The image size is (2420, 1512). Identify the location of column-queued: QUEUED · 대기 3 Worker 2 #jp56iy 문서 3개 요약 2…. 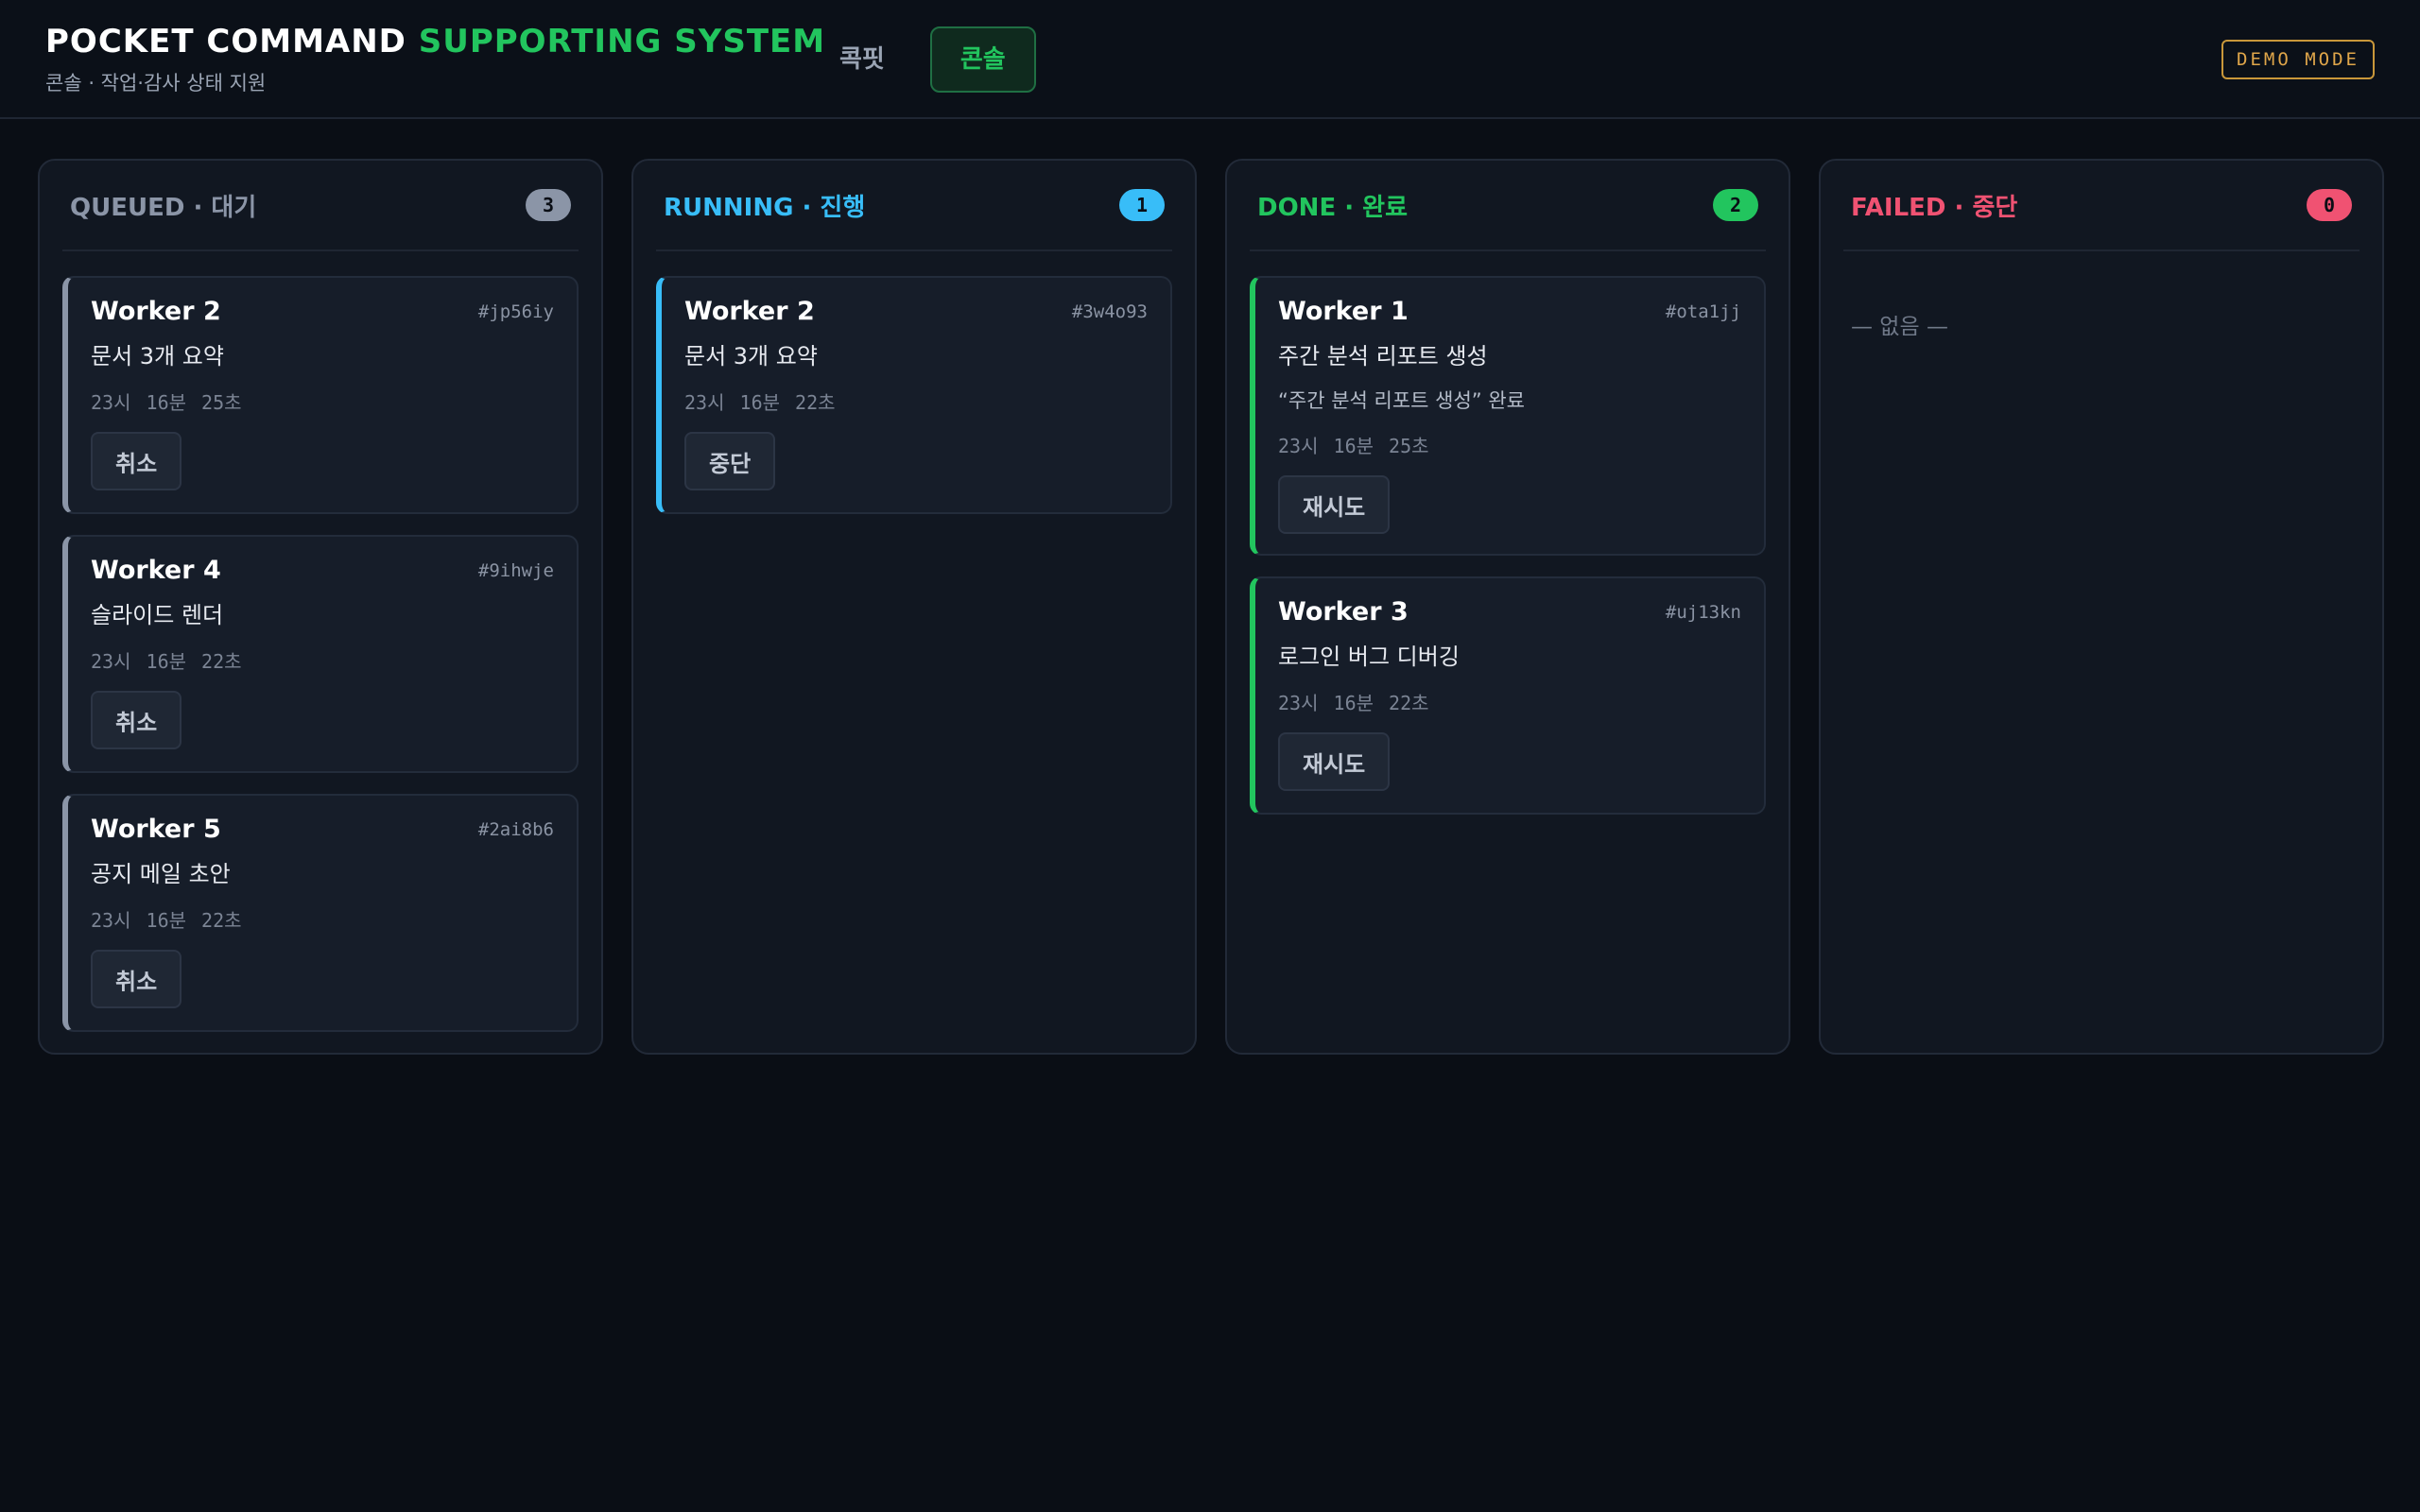
(320, 607).